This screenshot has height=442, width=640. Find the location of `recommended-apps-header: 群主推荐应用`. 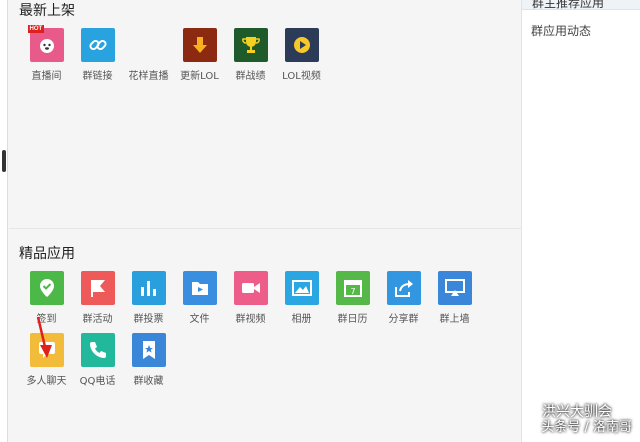

recommended-apps-header: 群主推荐应用 is located at coordinates (581, 5).